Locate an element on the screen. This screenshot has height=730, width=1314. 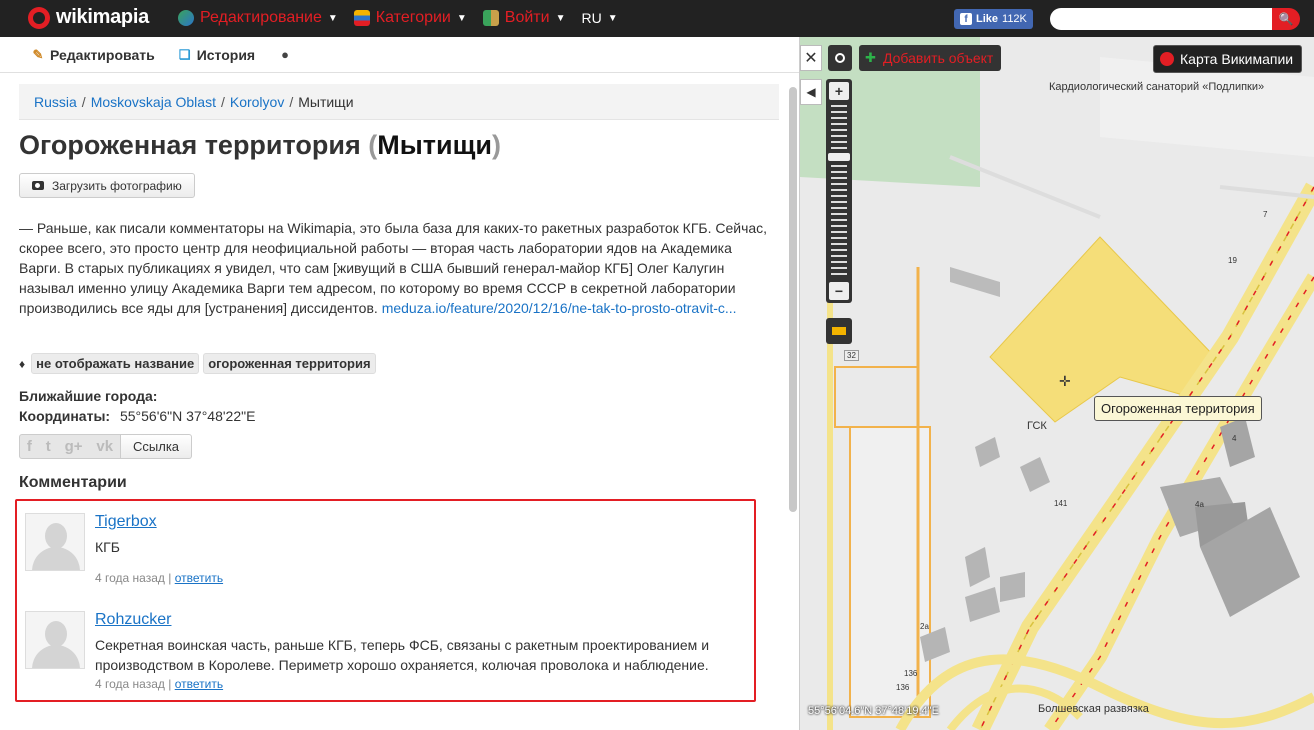
comment-time: 4 года назад is located at coordinates (130, 684).